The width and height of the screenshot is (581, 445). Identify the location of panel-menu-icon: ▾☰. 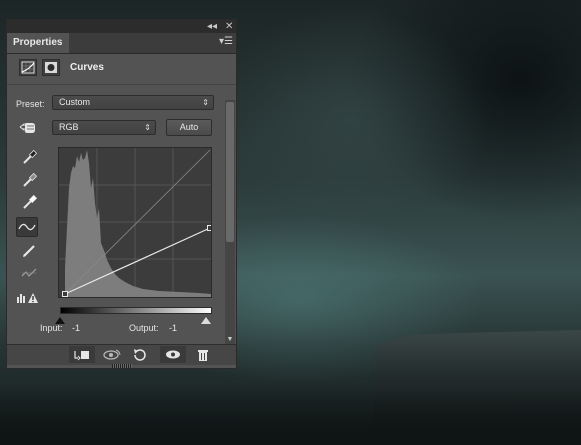
(226, 42).